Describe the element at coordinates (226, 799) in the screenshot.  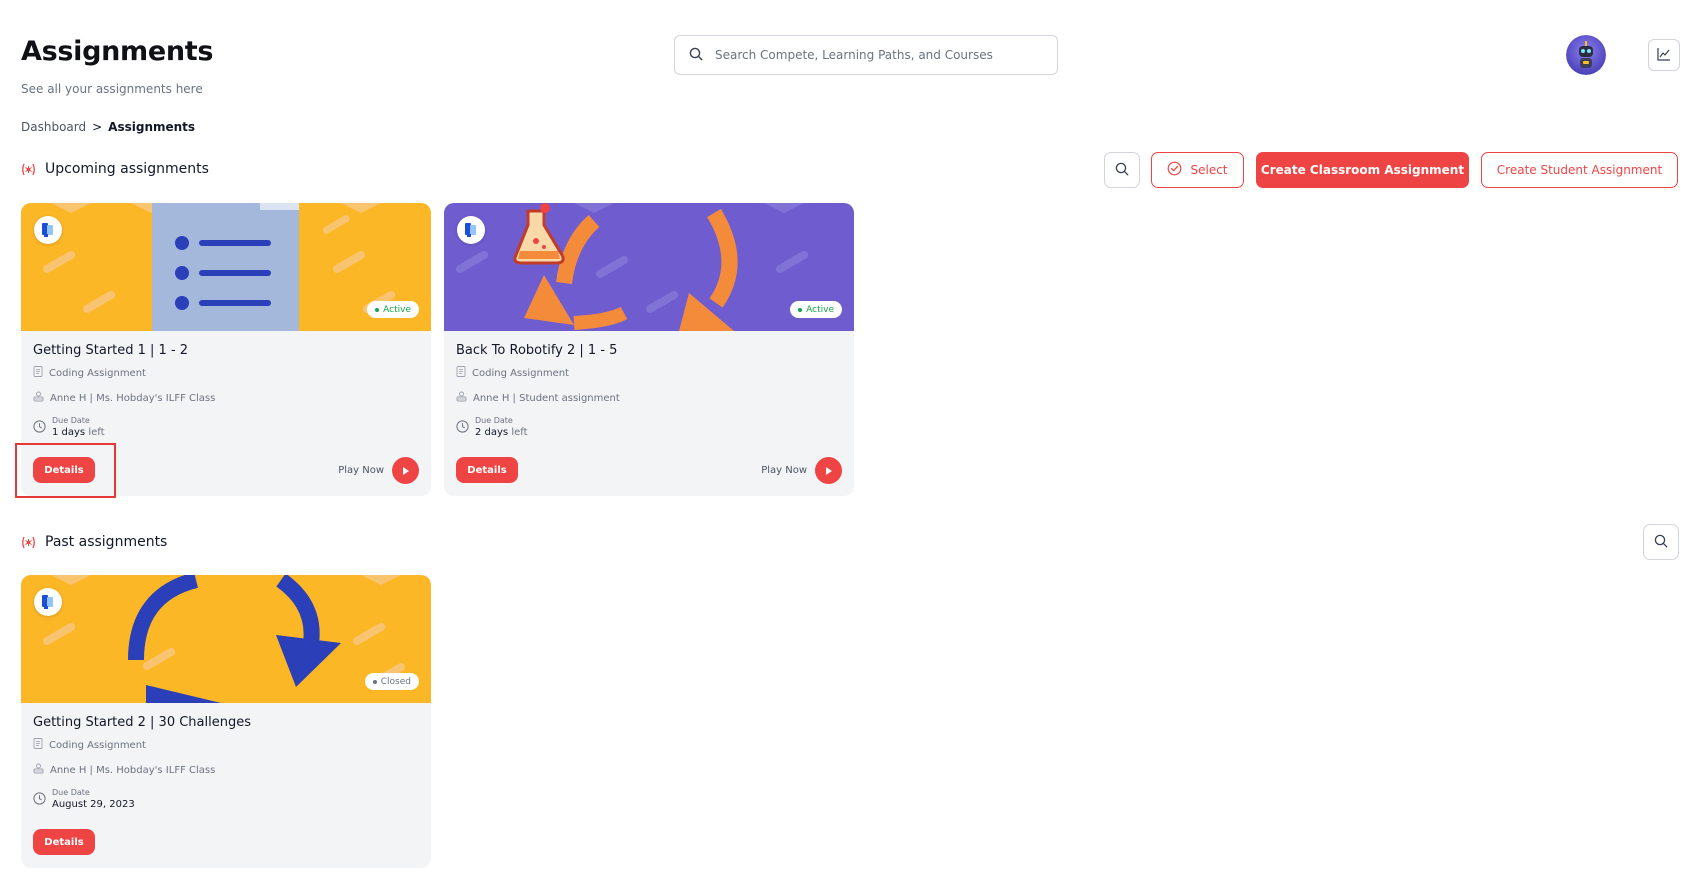
I see `due-date: Due Date August 29, 2023` at that location.